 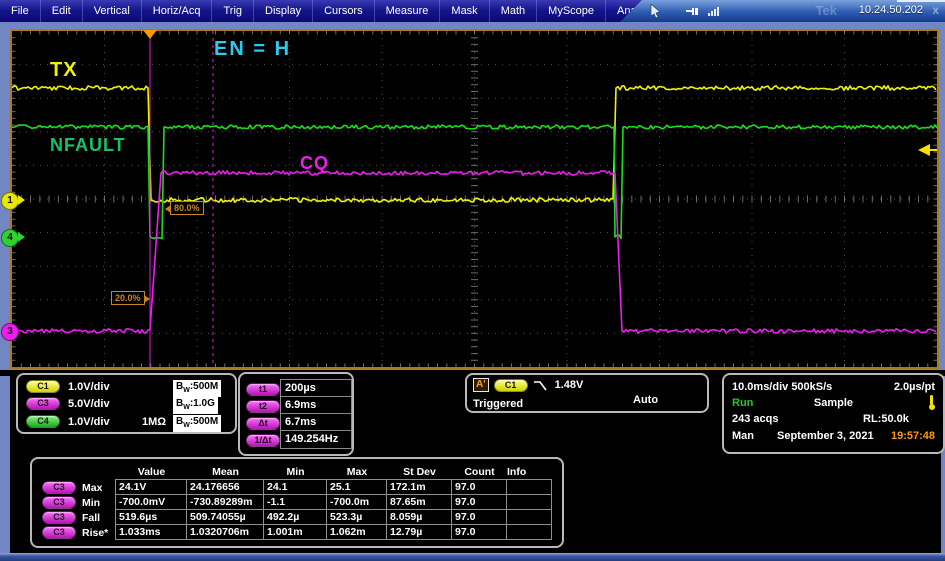 I want to click on channel-4-scale: 1.0V/div, so click(x=89, y=421).